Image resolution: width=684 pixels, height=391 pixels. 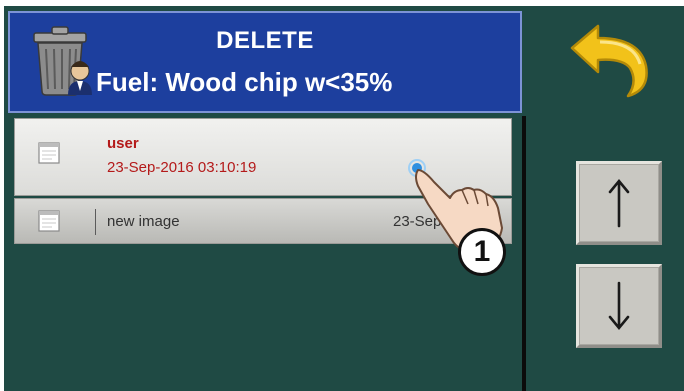 I want to click on panel-divider, so click(x=524, y=253).